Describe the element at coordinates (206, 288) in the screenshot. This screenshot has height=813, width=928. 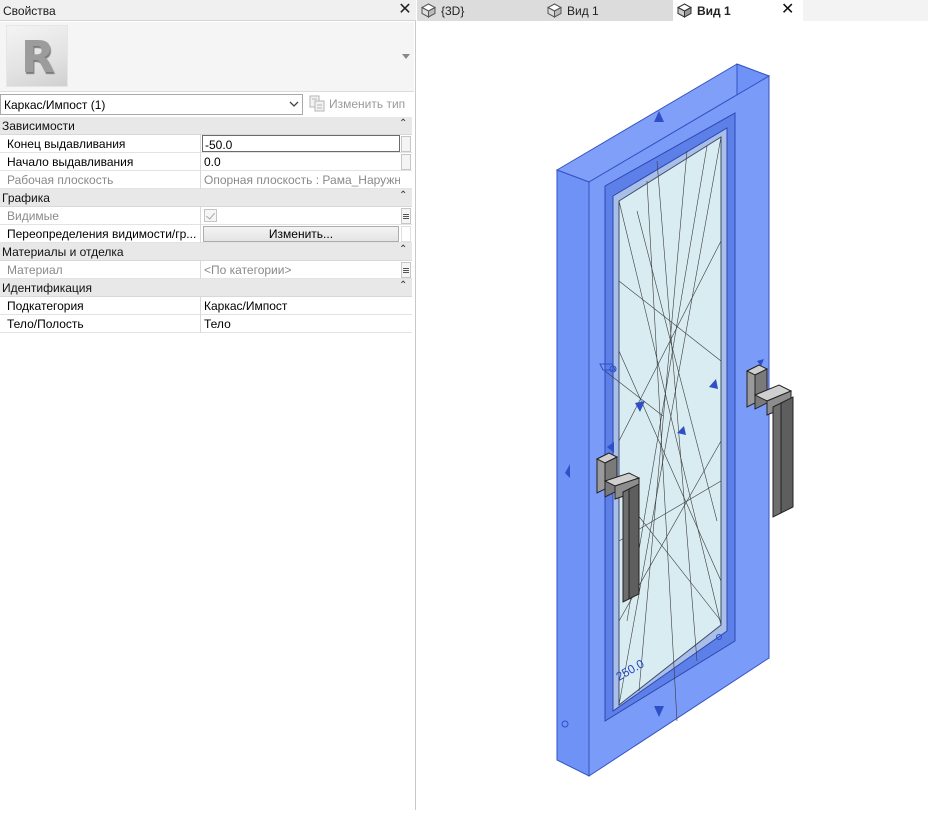
I see `group-identity: Идентификация ⌃` at that location.